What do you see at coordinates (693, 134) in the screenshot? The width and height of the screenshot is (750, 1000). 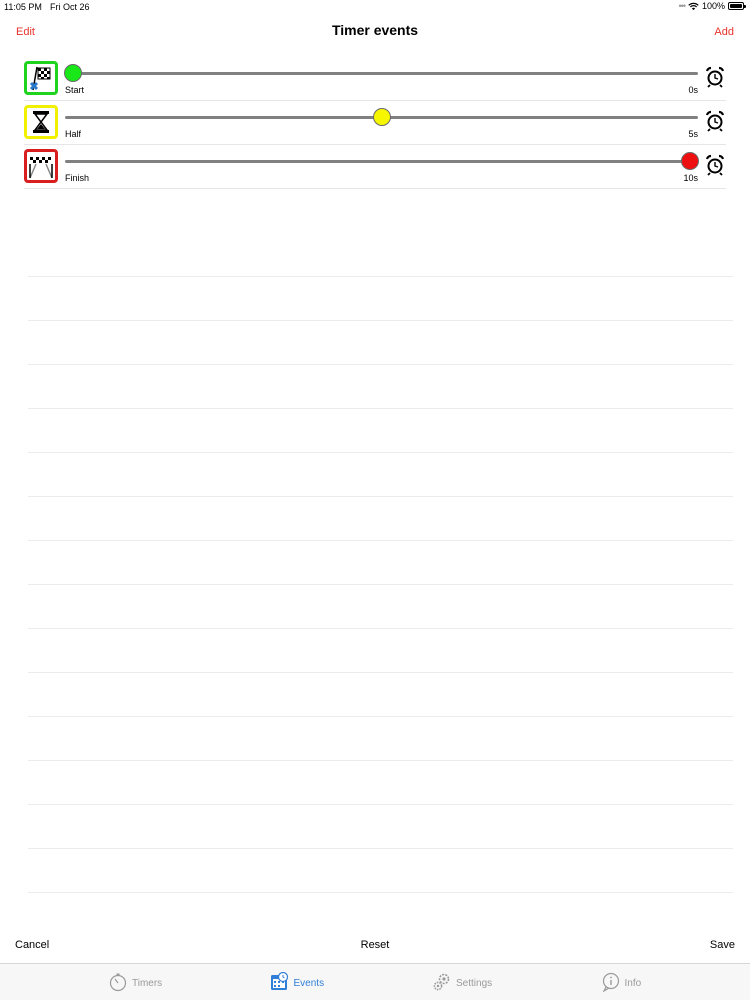 I see `event-time: 5s` at bounding box center [693, 134].